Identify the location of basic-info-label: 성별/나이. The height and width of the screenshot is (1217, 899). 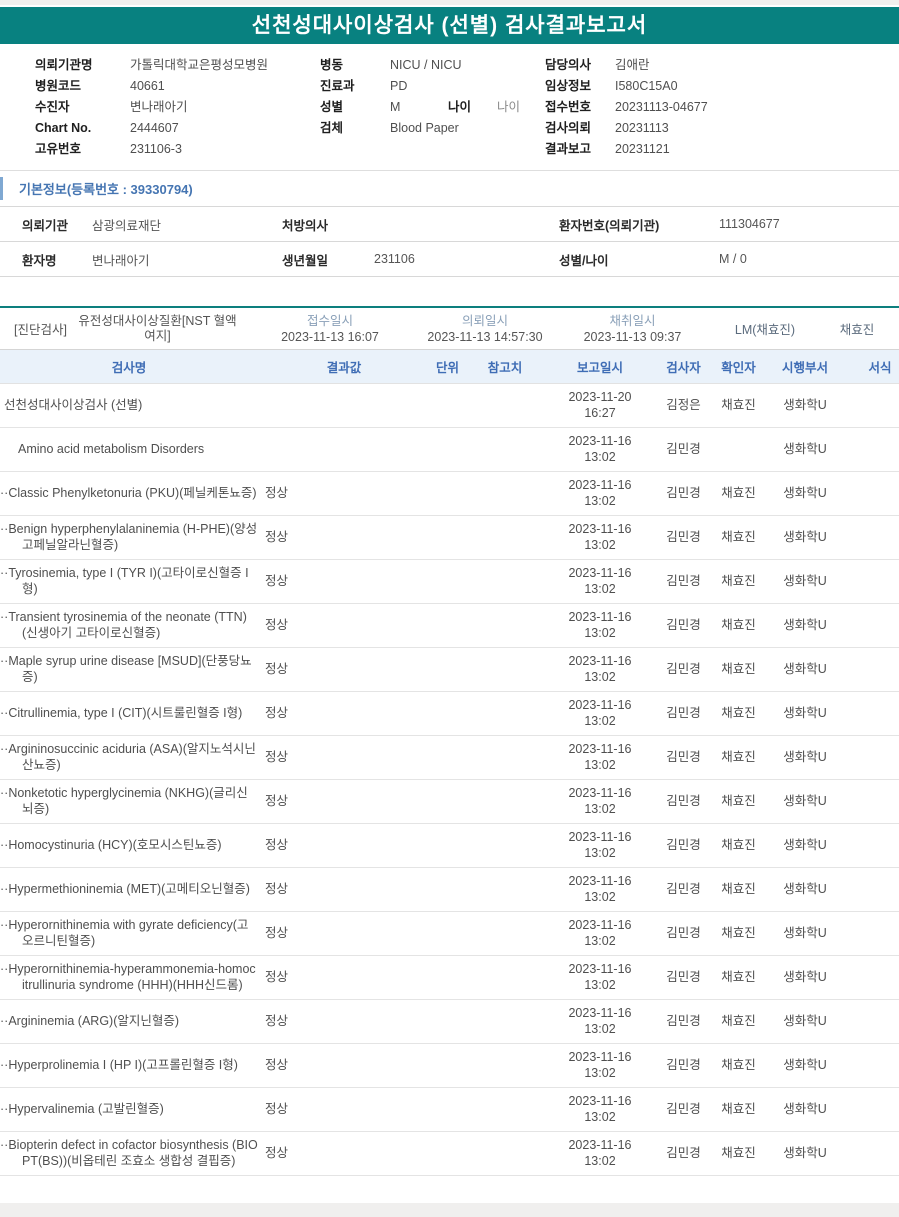
(639, 259).